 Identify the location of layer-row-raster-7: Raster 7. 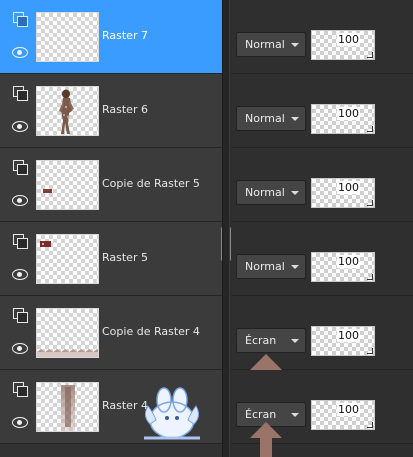
(111, 37).